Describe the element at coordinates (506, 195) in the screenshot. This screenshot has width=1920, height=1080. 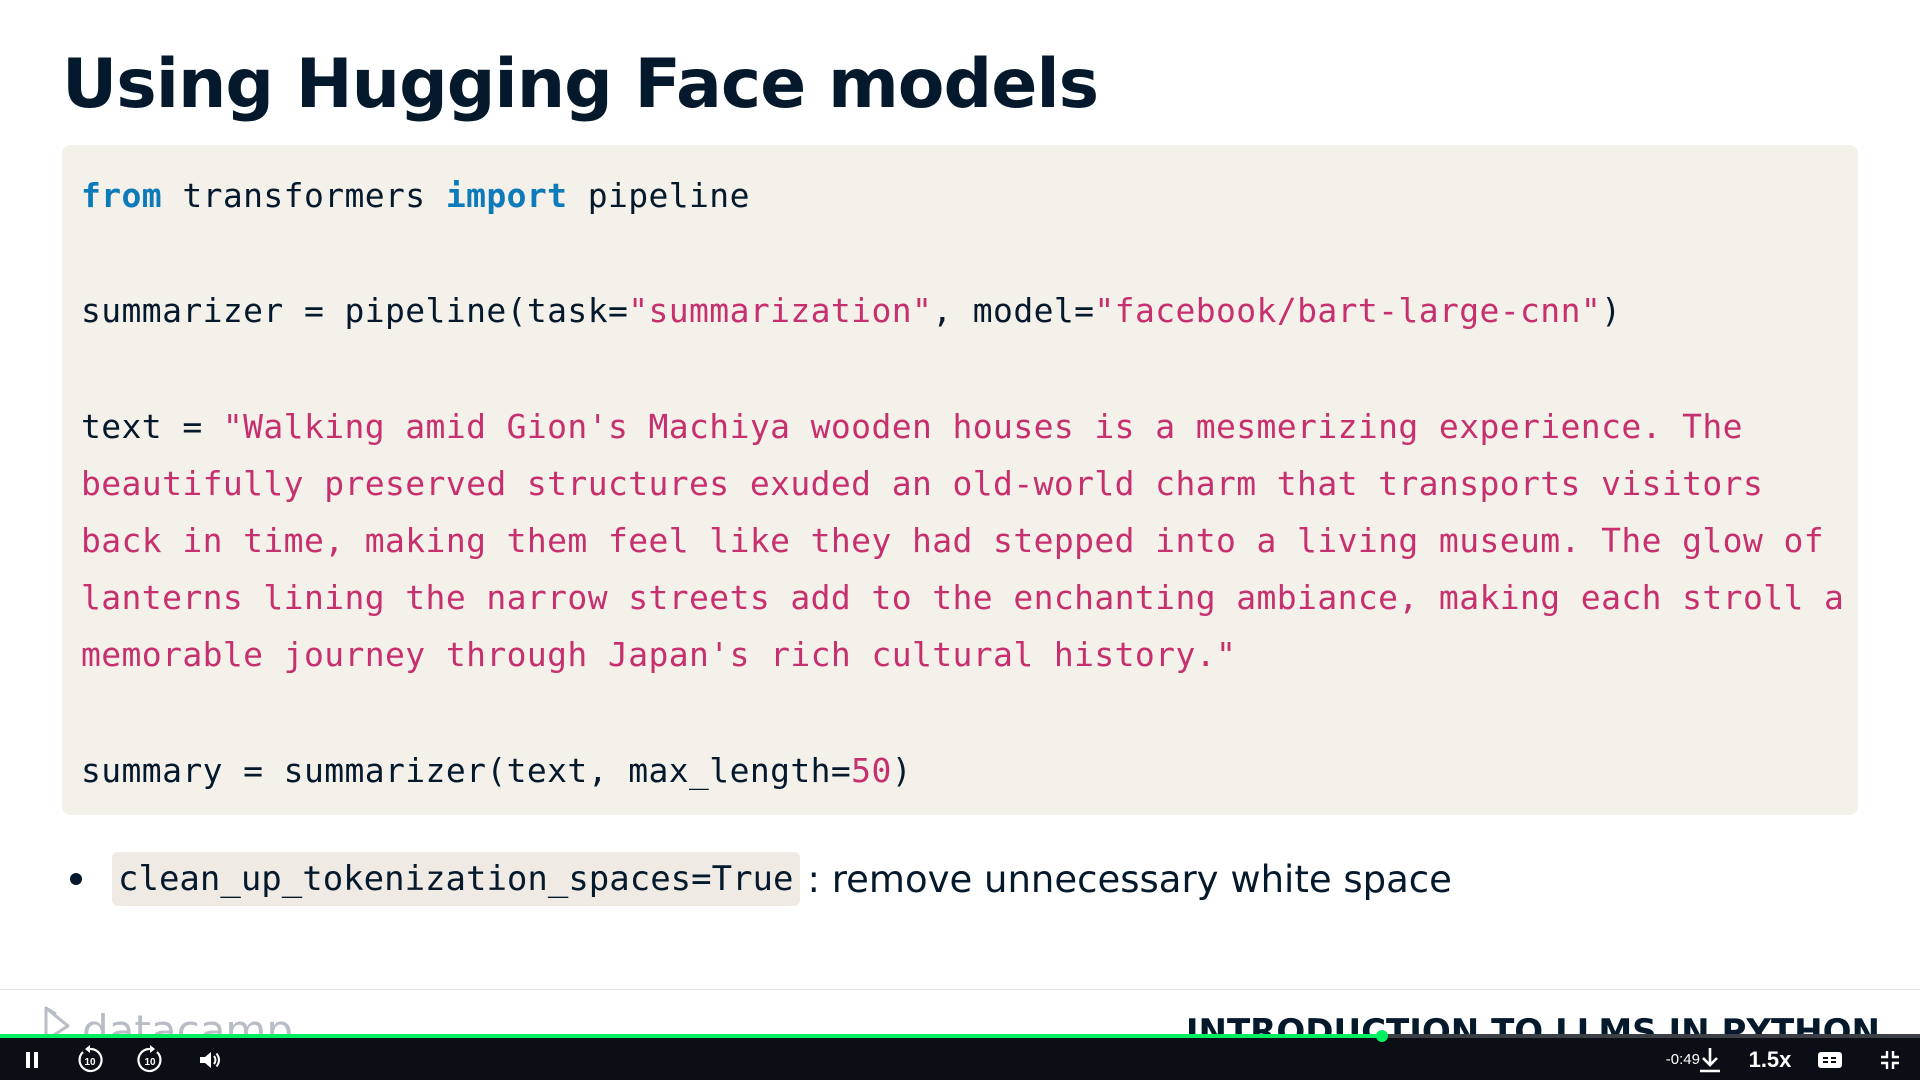
I see `code-keyword-import: import` at that location.